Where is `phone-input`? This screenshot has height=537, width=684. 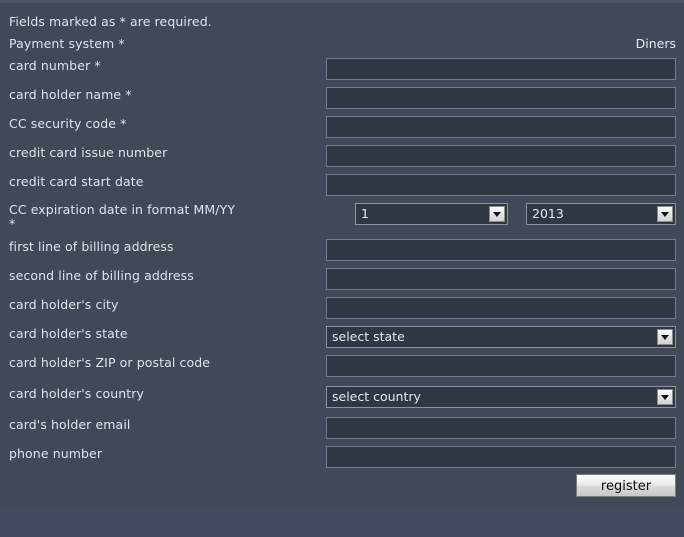 phone-input is located at coordinates (501, 457).